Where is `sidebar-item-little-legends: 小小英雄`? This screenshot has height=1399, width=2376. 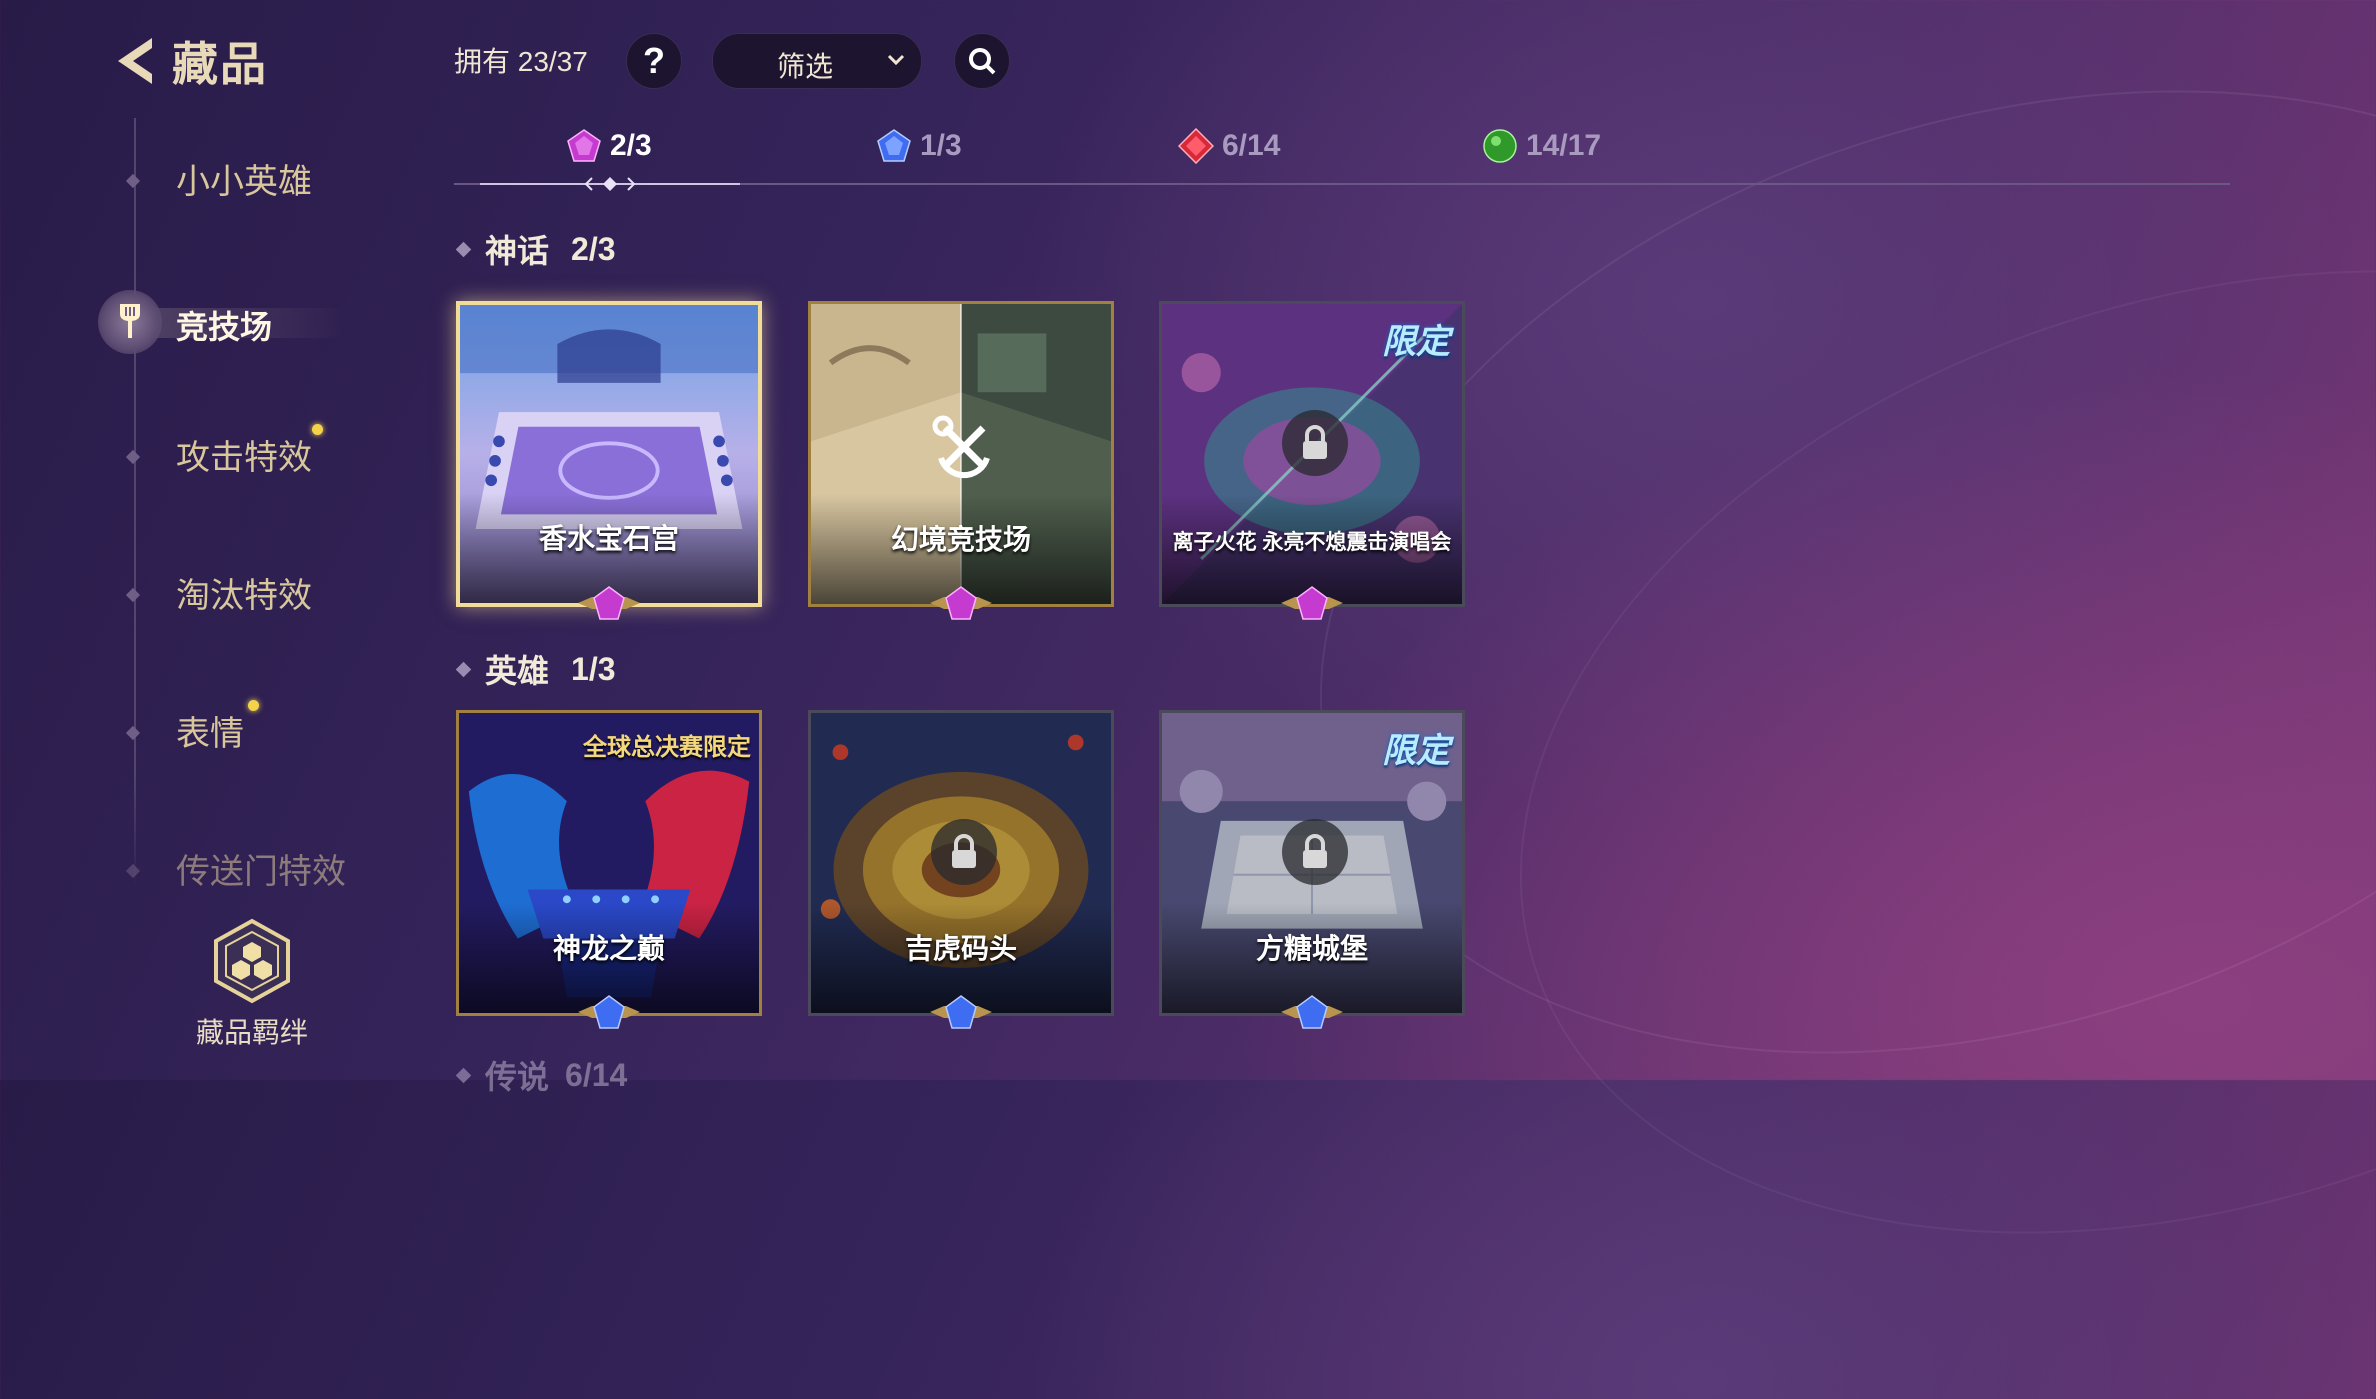 sidebar-item-little-legends: 小小英雄 is located at coordinates (216, 182).